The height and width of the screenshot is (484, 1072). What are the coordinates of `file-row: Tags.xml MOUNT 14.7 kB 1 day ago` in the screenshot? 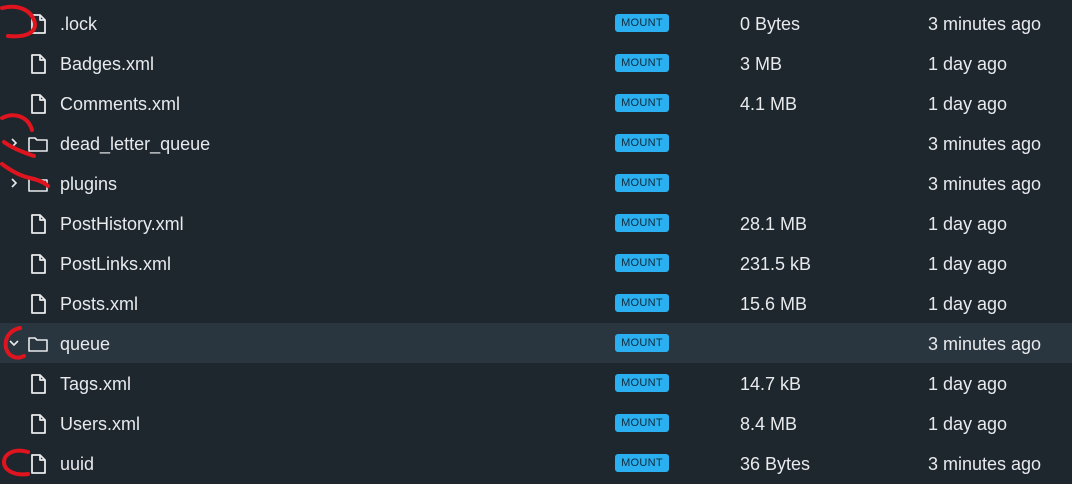 It's located at (536, 383).